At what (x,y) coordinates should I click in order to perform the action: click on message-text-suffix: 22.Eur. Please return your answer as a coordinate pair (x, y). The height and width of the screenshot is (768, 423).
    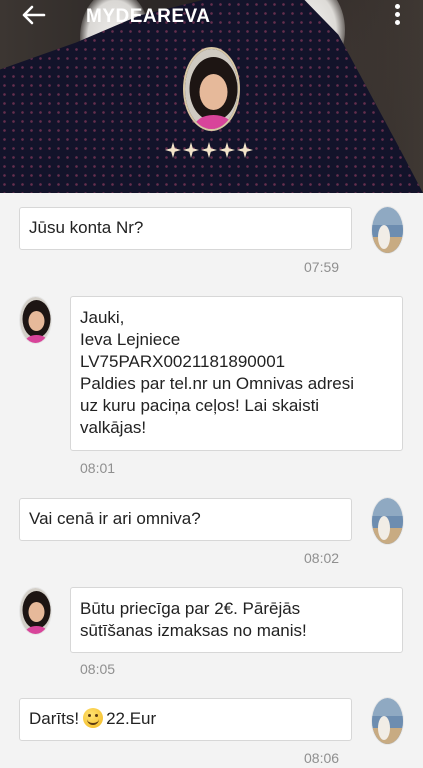
    Looking at the image, I should click on (131, 718).